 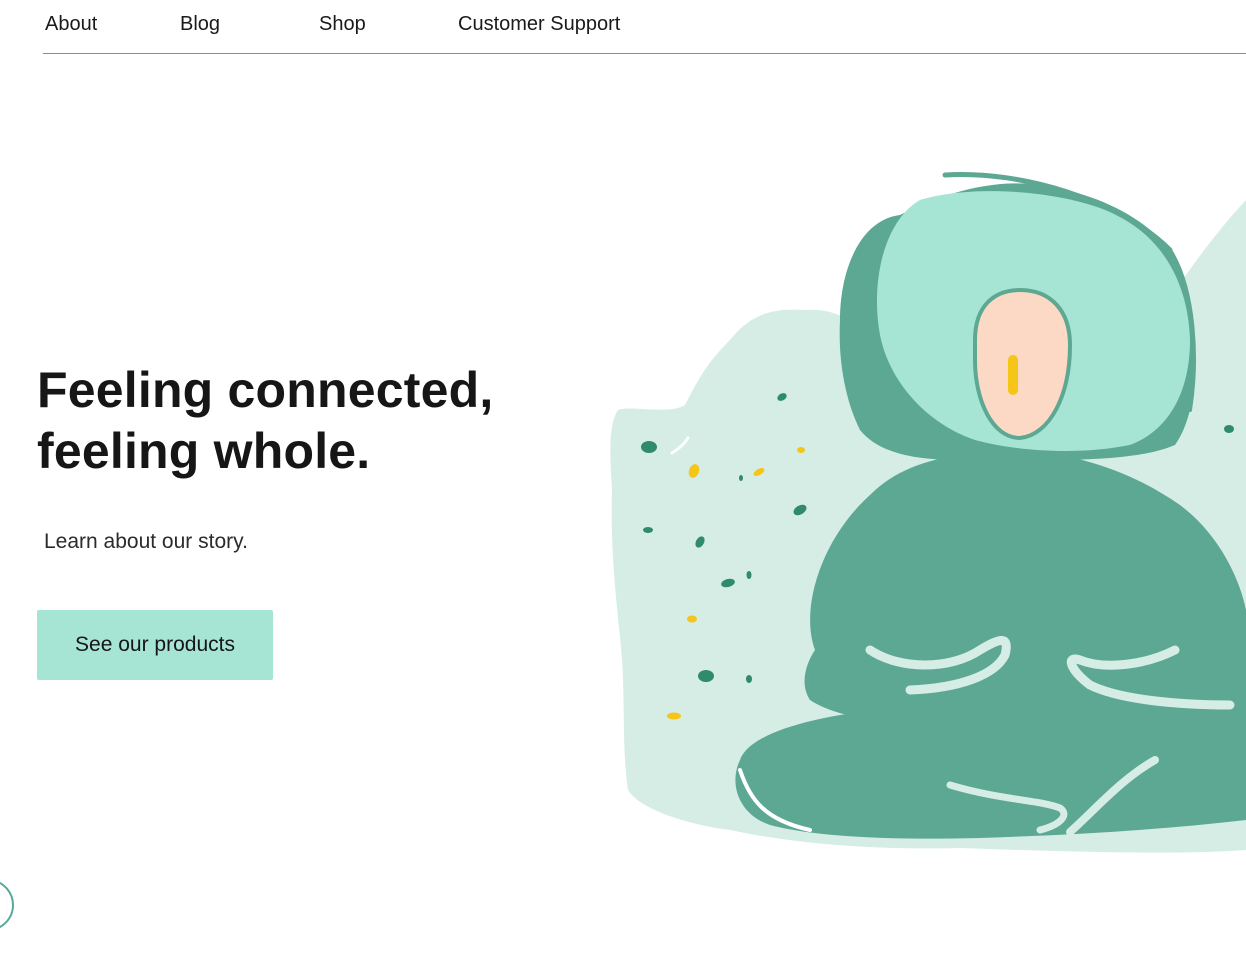 I want to click on chat-widget-icon, so click(x=7, y=905).